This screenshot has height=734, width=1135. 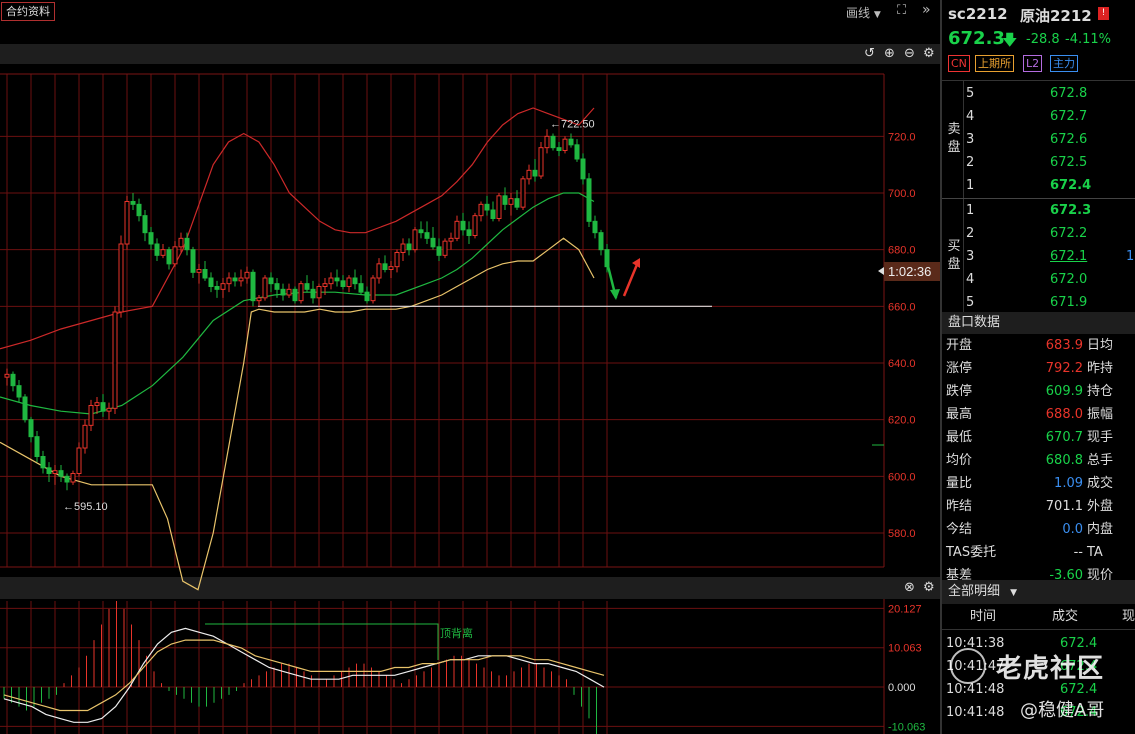 I want to click on detail-header: 全部明细 ▼, so click(x=1038, y=592).